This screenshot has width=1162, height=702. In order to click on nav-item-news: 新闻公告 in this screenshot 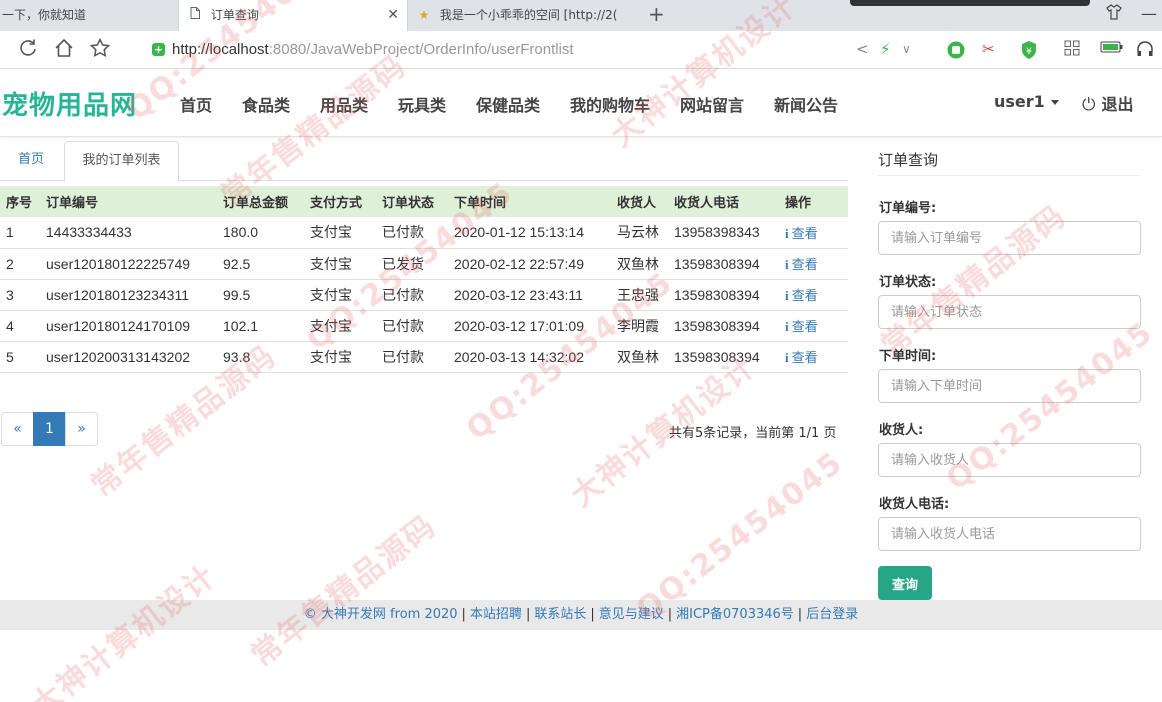, I will do `click(806, 104)`.